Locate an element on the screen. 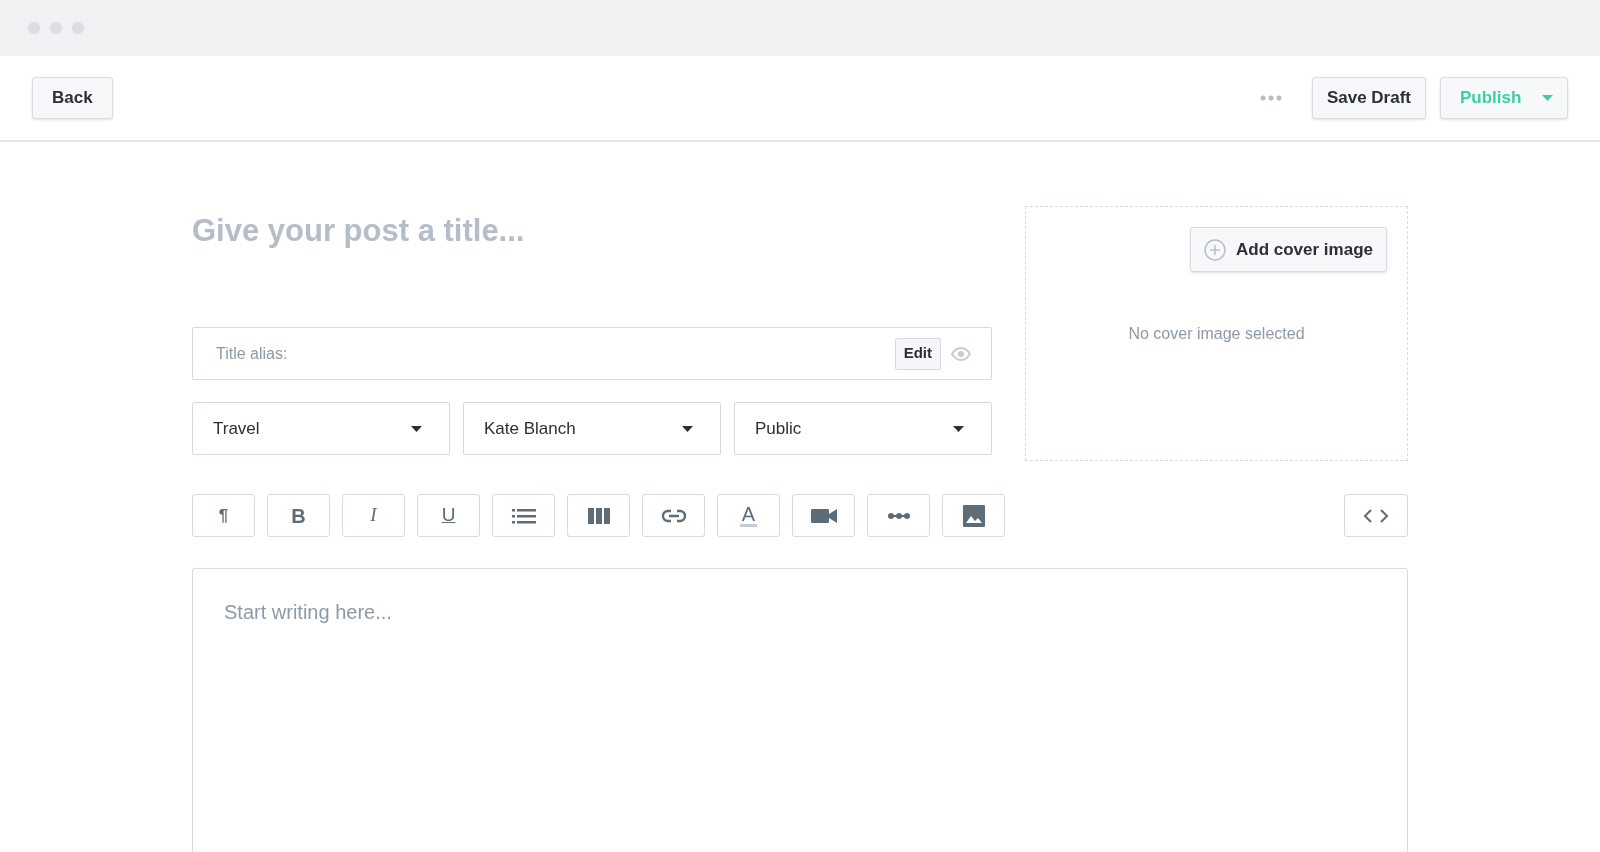 The height and width of the screenshot is (852, 1600). paragraph-button: ¶ is located at coordinates (223, 515).